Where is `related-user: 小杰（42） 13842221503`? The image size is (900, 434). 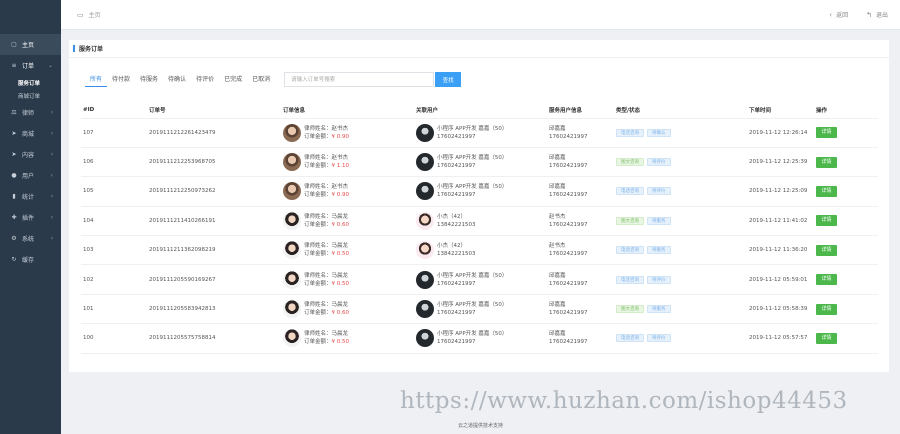 related-user: 小杰（42） 13842221503 is located at coordinates (481, 250).